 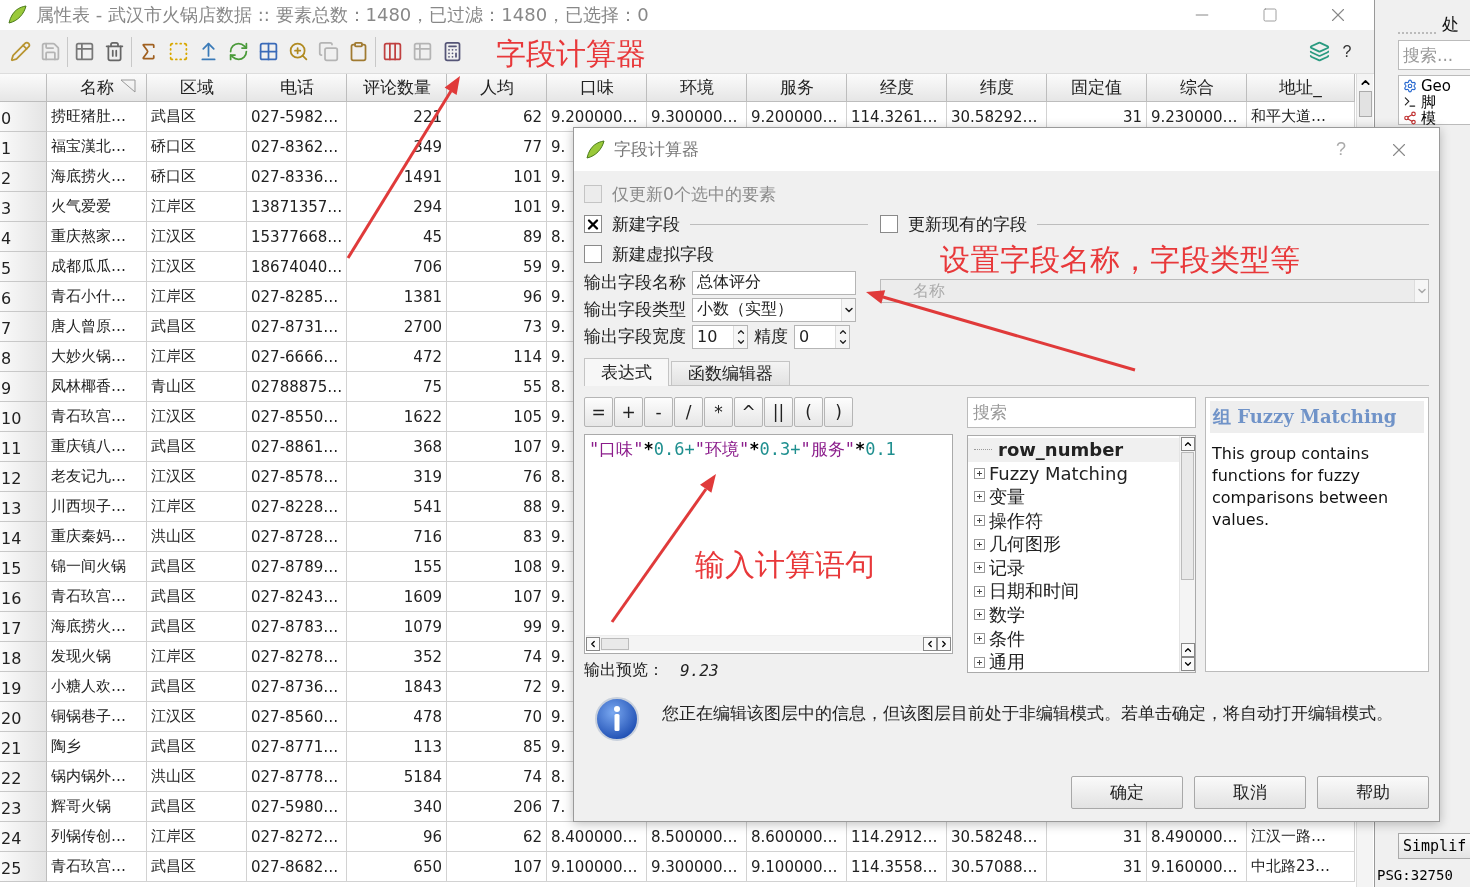 What do you see at coordinates (23, 447) in the screenshot?
I see `row-number: 11` at bounding box center [23, 447].